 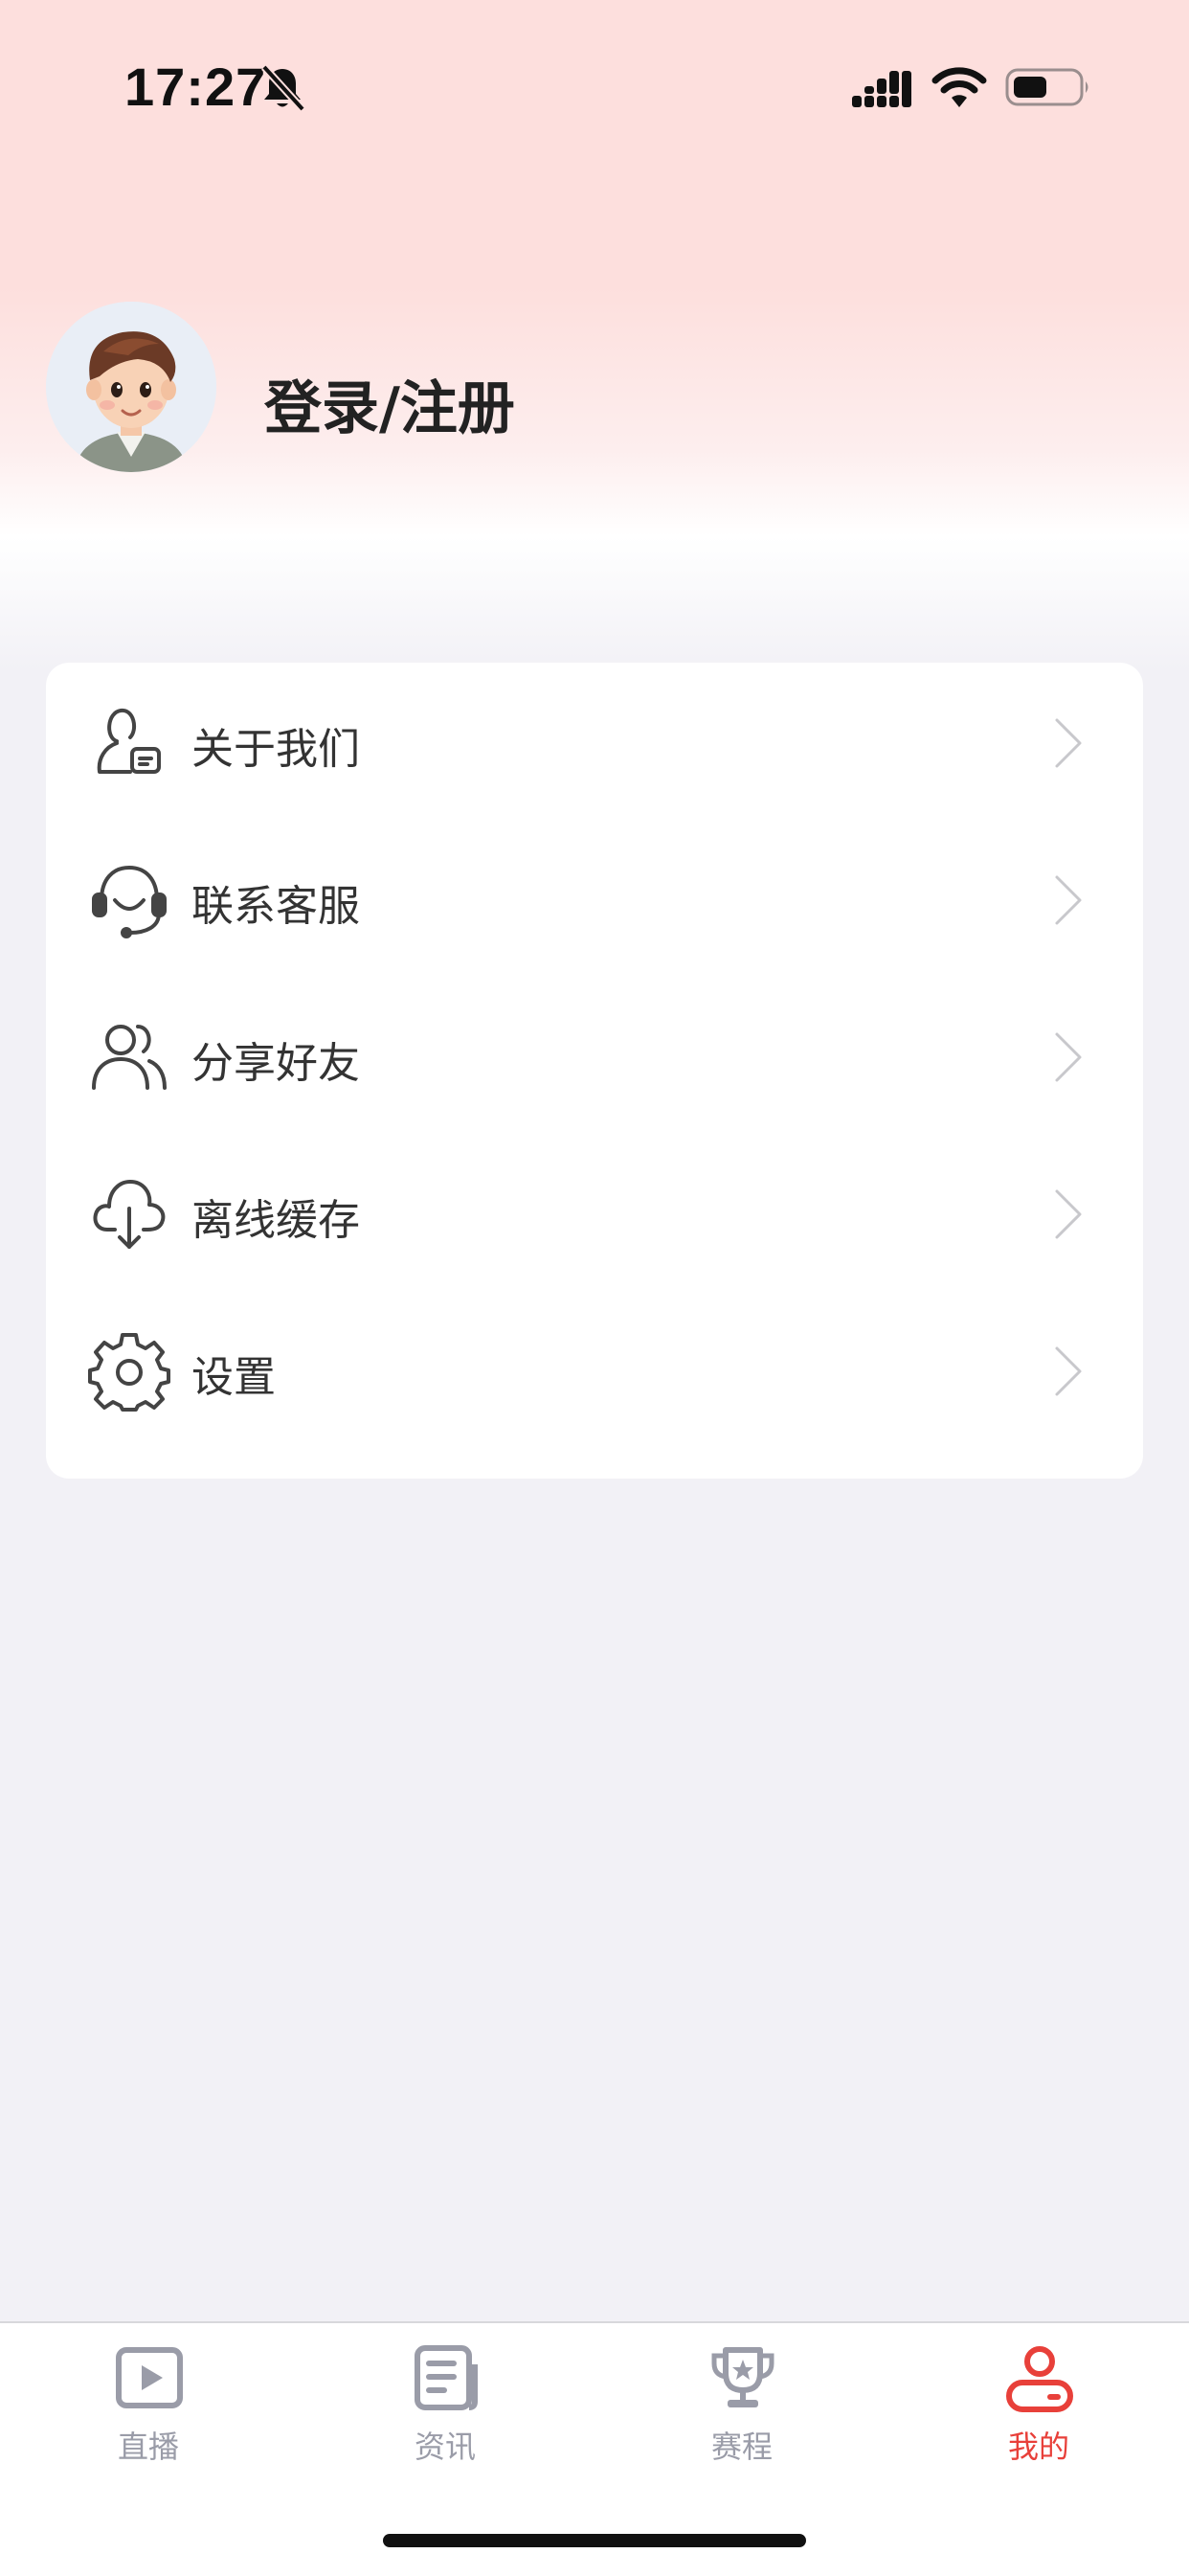 I want to click on play-icon, so click(x=149, y=2377).